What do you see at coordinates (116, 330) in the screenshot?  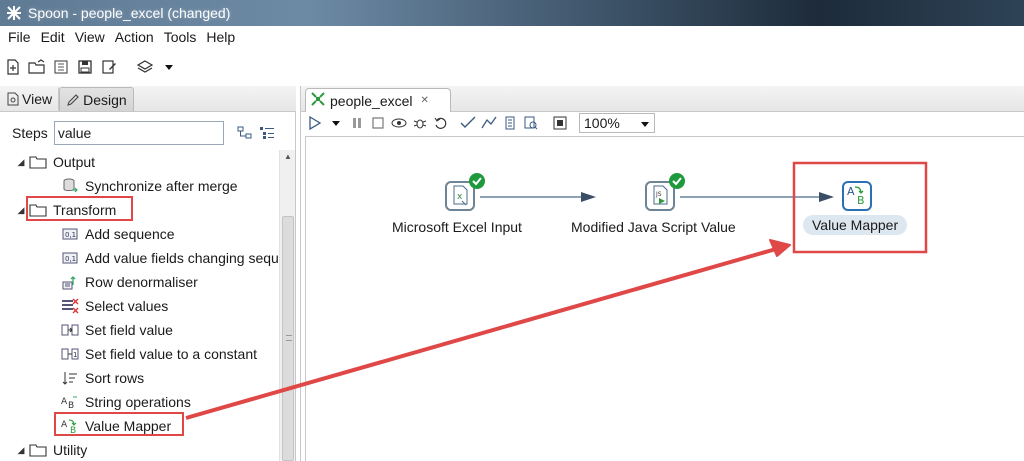 I see `tree-step-set-field-value: Set field value` at bounding box center [116, 330].